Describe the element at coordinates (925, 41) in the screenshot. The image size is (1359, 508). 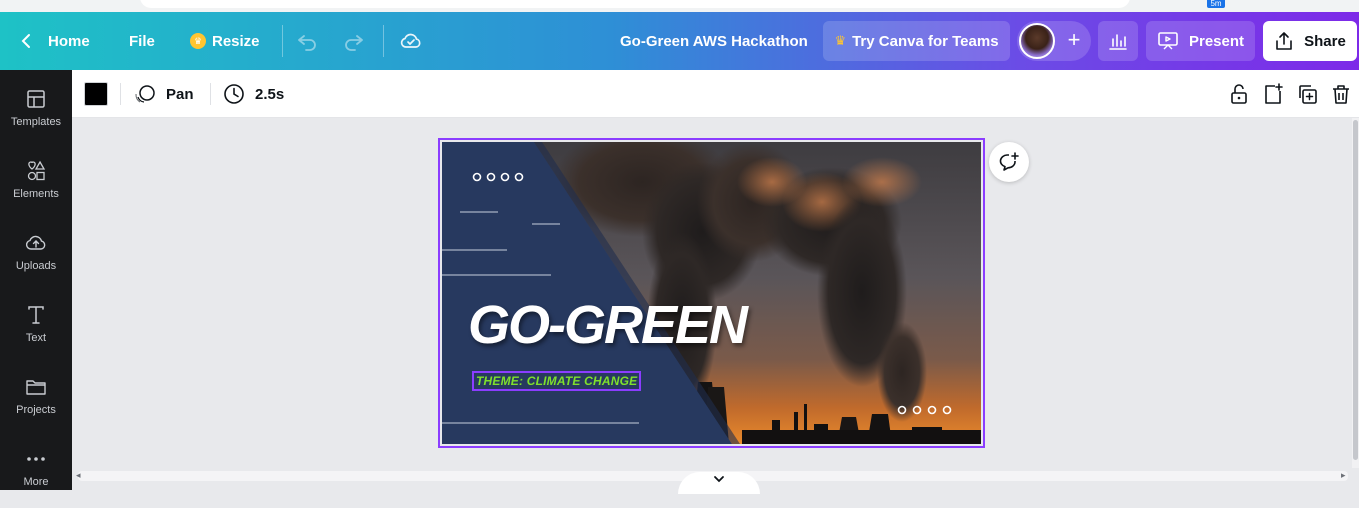
I see `teams-label: Try Canva for Teams` at that location.